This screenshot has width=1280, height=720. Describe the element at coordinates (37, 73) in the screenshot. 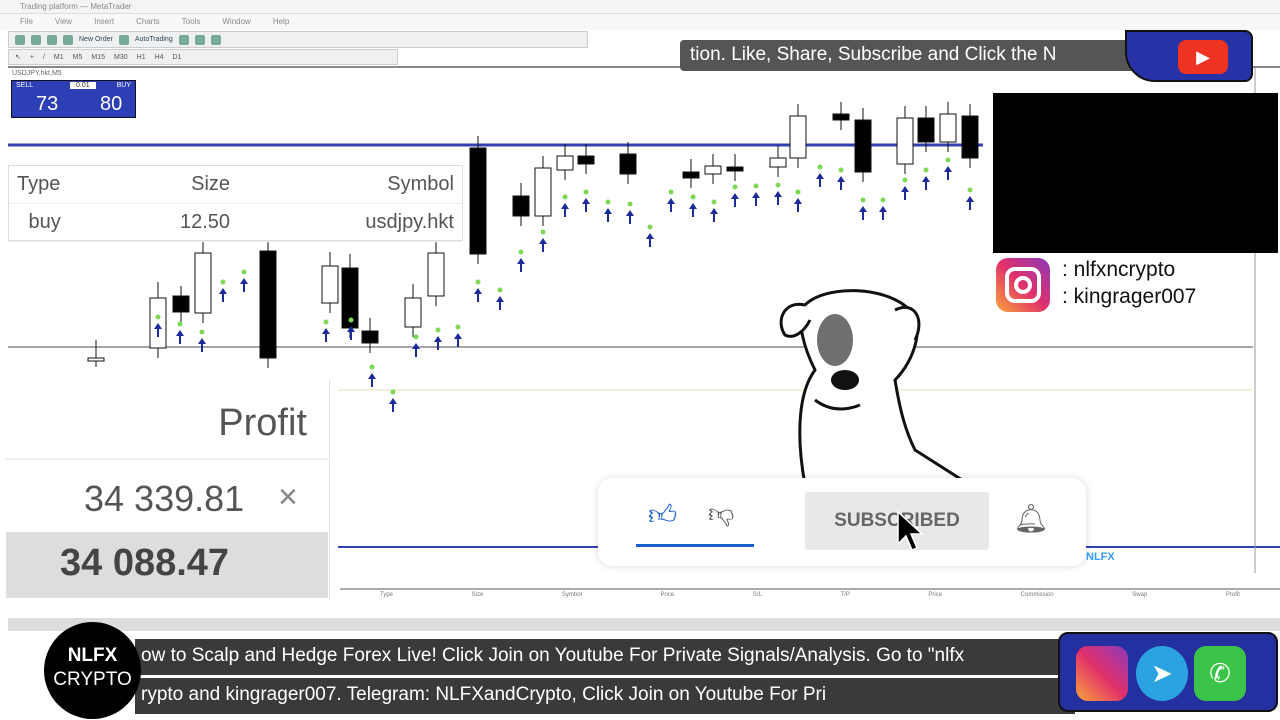

I see `chart-symbol-label: USDJPY.hkt,M5` at that location.